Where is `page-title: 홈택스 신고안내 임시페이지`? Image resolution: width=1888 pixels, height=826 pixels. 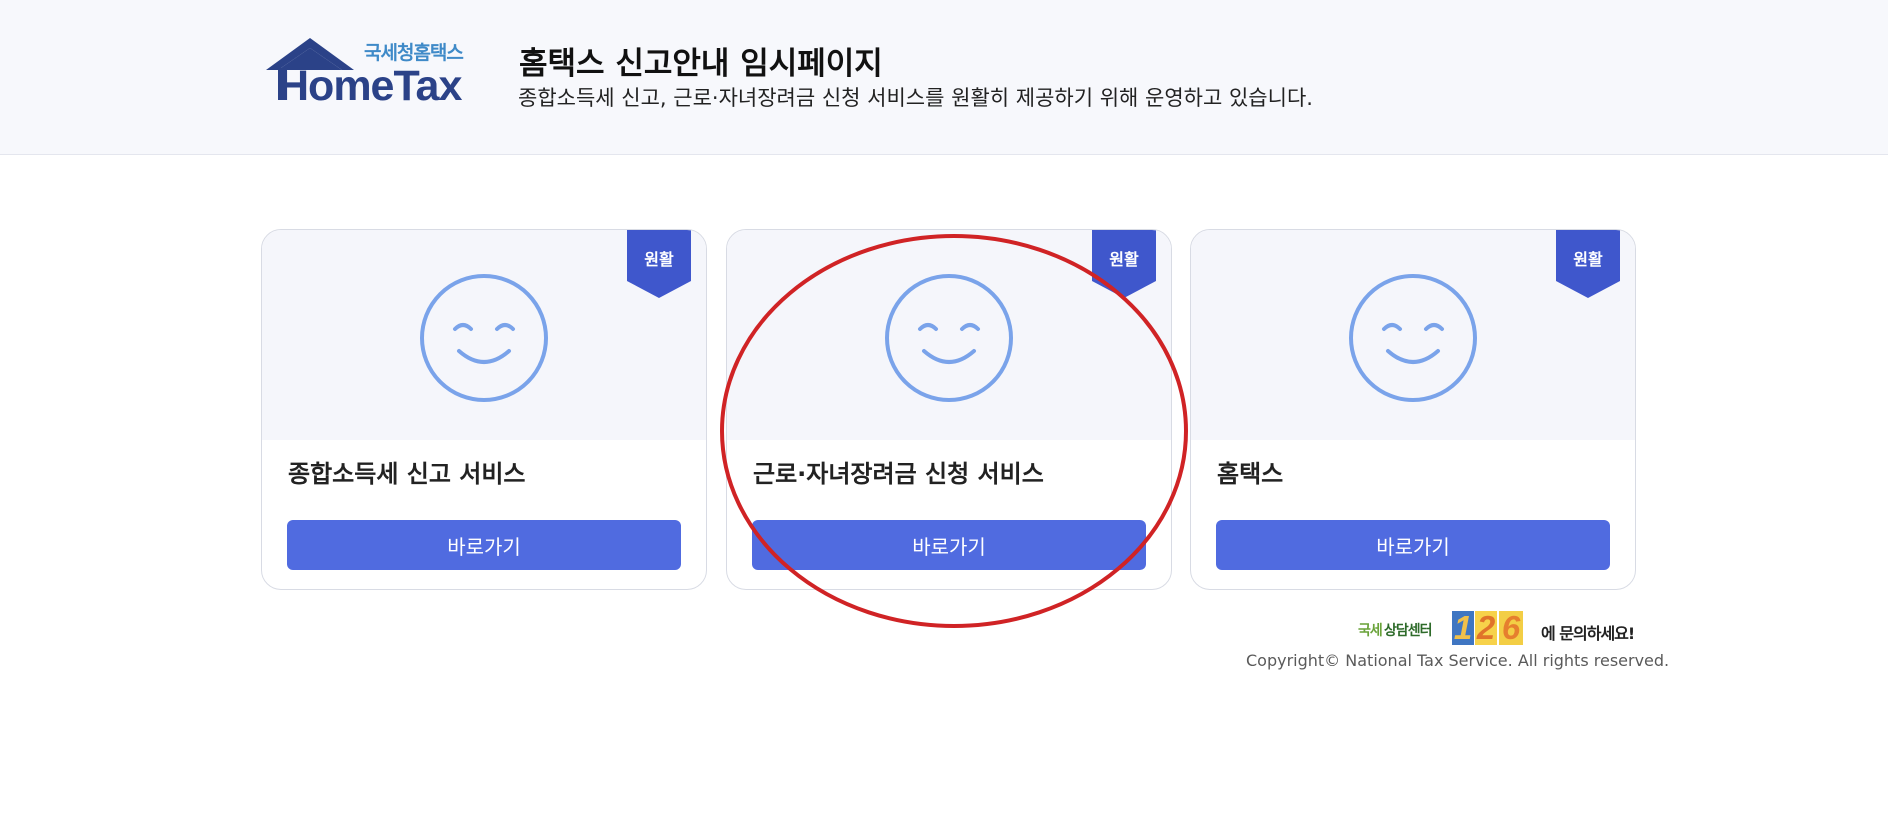
page-title: 홈택스 신고안내 임시페이지 is located at coordinates (701, 64).